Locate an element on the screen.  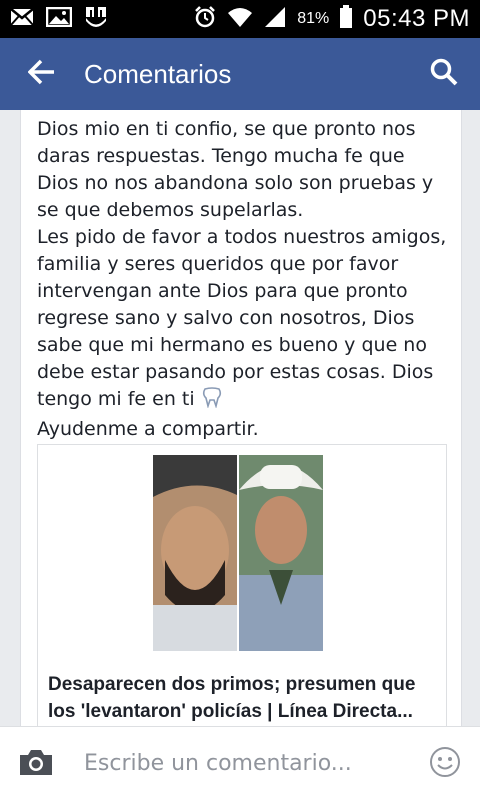
comment-composer is located at coordinates (240, 763).